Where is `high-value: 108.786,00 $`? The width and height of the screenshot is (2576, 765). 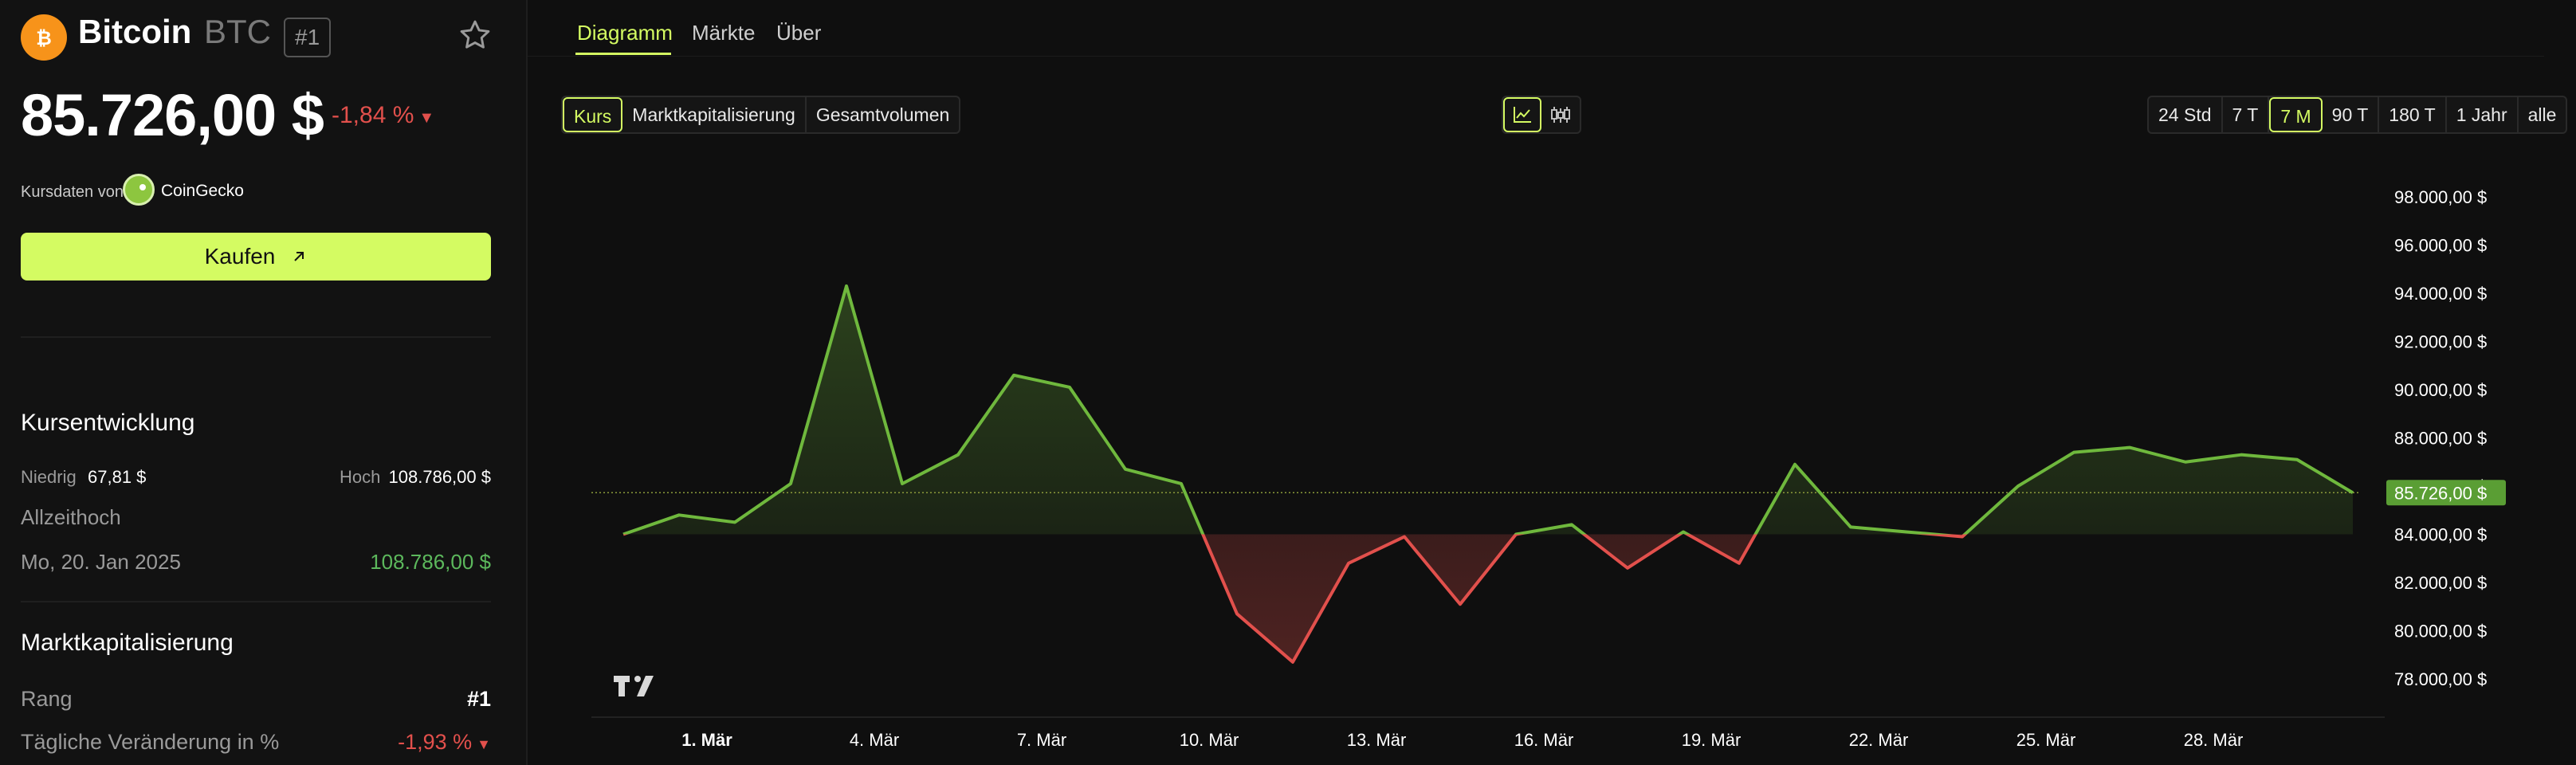 high-value: 108.786,00 $ is located at coordinates (439, 477).